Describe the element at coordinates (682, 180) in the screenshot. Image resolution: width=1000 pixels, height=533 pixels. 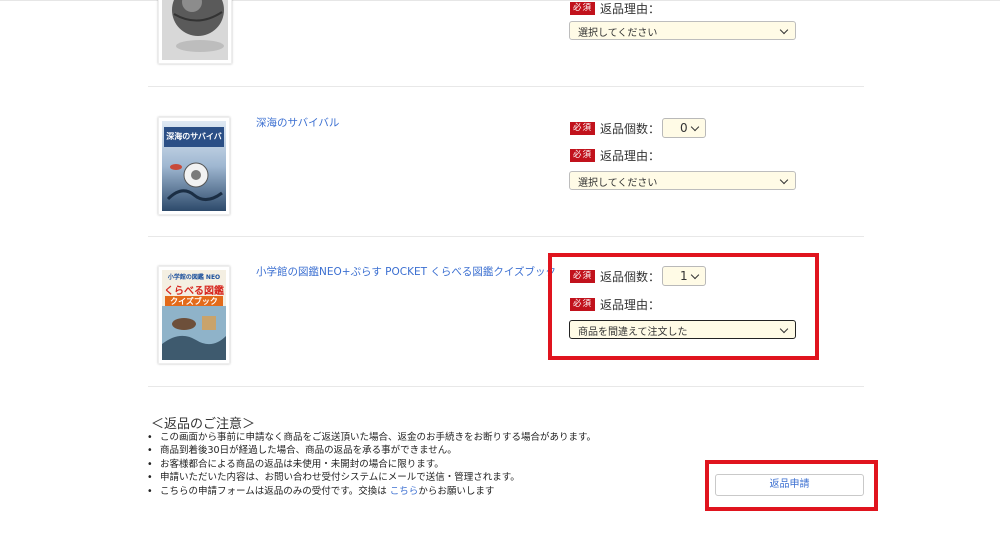
I see `reason-select-2: 選択してください` at that location.